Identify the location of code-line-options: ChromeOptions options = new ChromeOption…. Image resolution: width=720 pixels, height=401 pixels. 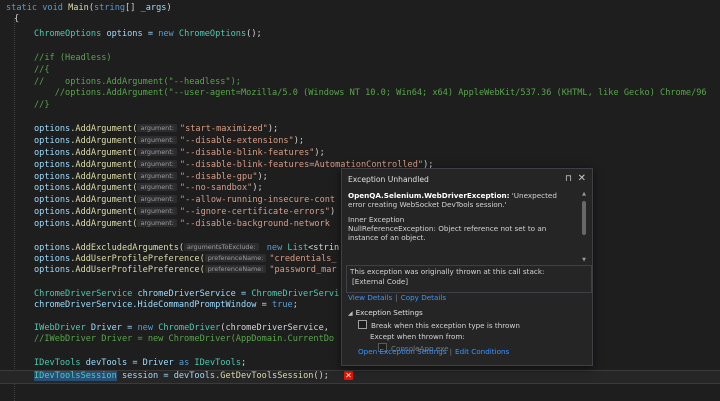
(148, 34).